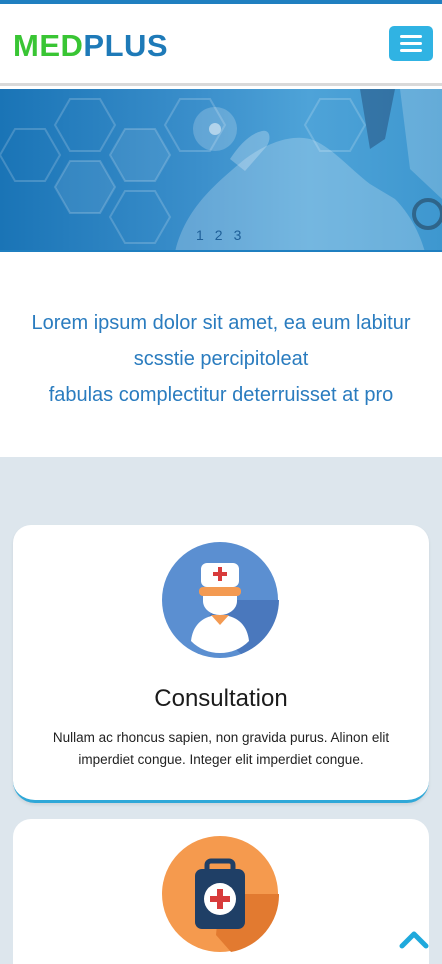  I want to click on intro-line-3: fabulas complectitur deterruisset at pro, so click(221, 395).